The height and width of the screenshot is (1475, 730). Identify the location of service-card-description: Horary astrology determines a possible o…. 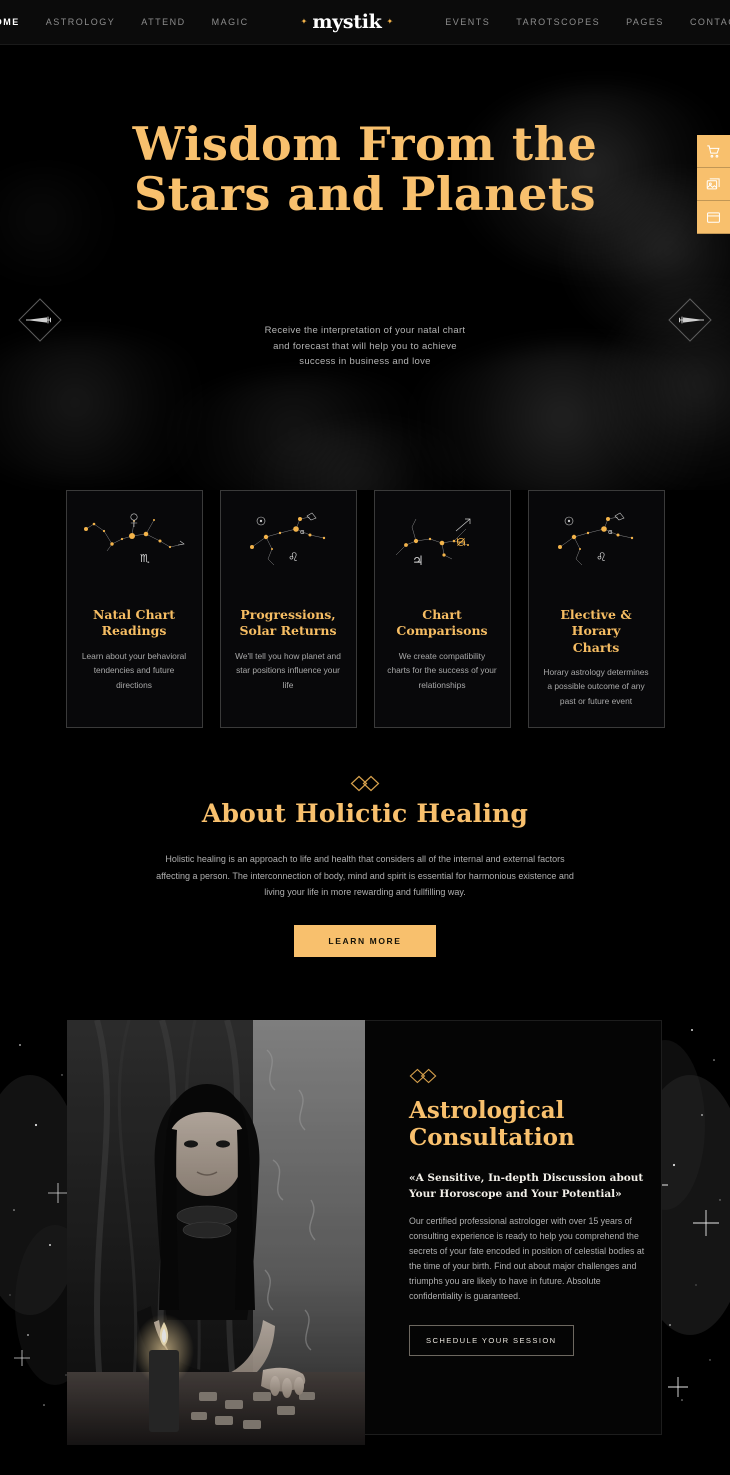
(596, 686).